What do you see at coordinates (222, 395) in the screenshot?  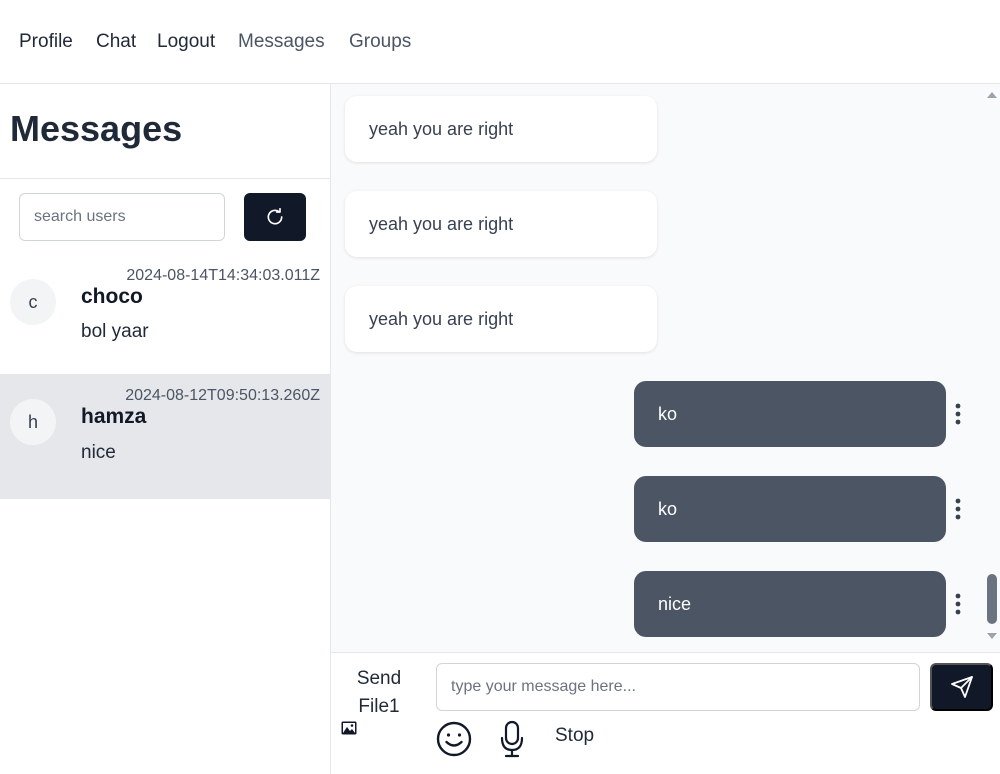 I see `conversation-timestamp: 2024-08-12T09:50:13.260Z` at bounding box center [222, 395].